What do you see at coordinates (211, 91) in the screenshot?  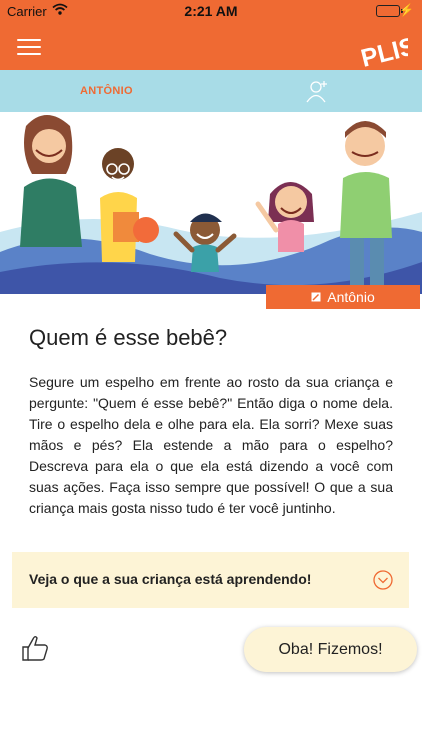 I see `profile-bar: ANTÔNIO` at bounding box center [211, 91].